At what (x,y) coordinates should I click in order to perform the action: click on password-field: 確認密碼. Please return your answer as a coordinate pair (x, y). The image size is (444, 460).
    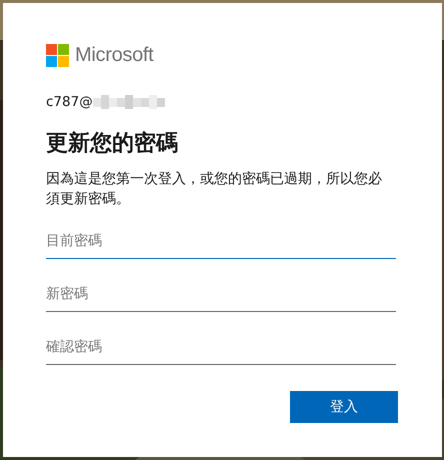
    Looking at the image, I should click on (221, 348).